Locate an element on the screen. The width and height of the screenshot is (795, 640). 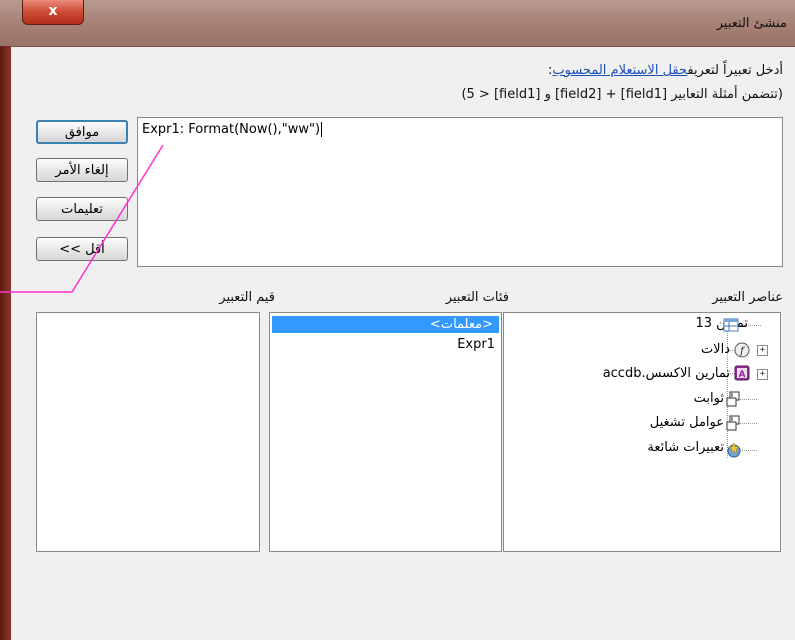
svg-text: A is located at coordinates (742, 375).